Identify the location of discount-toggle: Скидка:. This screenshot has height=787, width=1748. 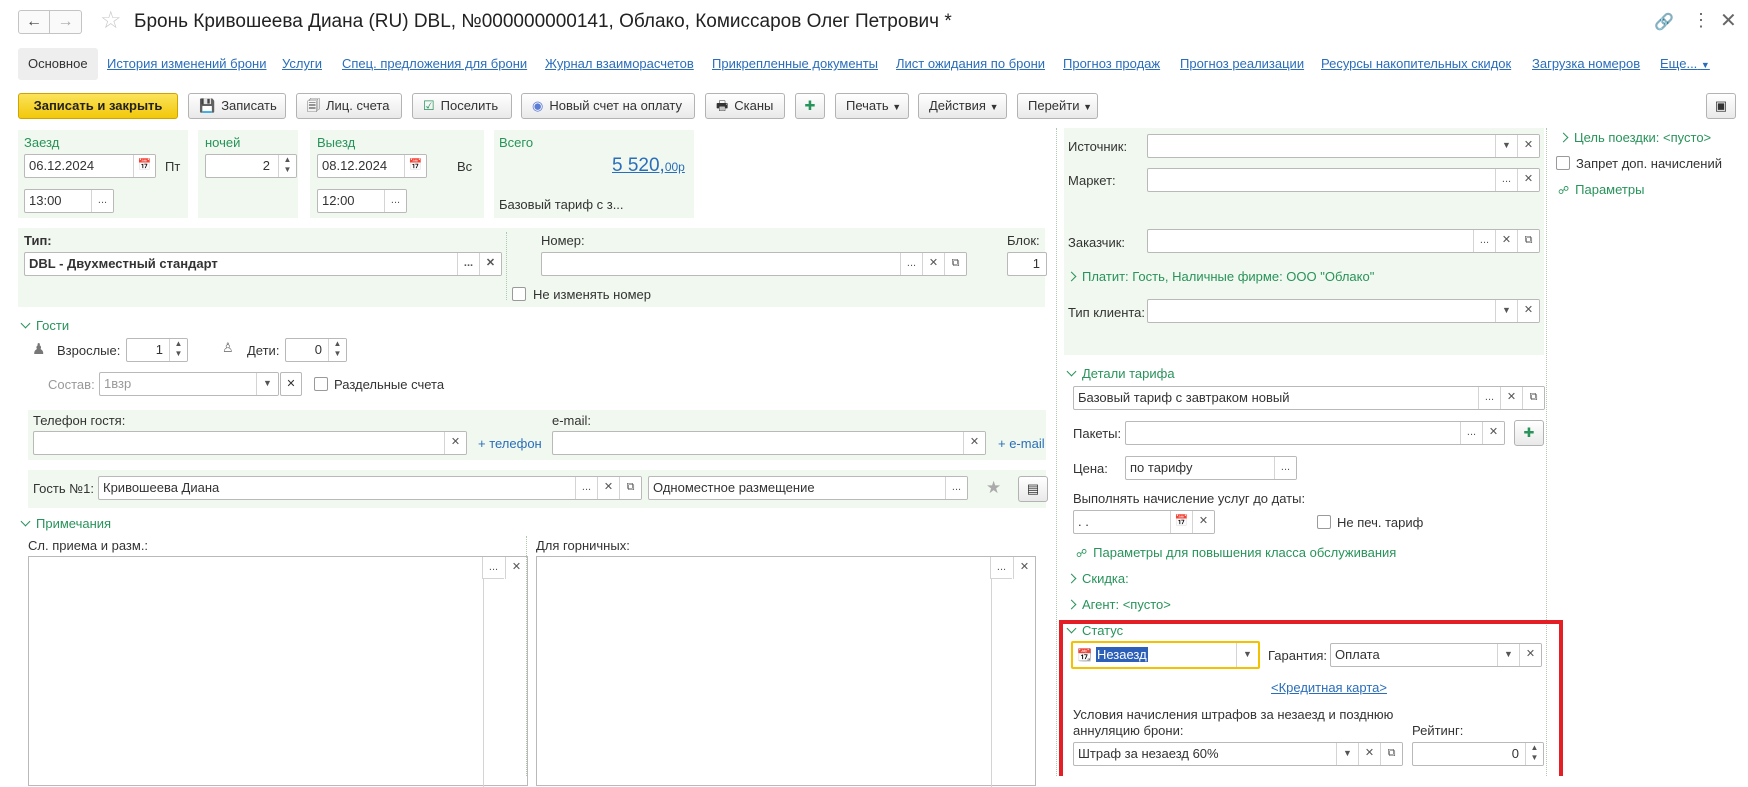
(1097, 578).